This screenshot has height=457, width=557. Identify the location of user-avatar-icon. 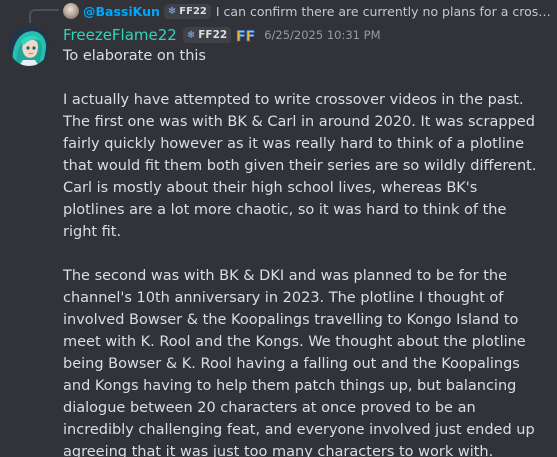
(29, 46).